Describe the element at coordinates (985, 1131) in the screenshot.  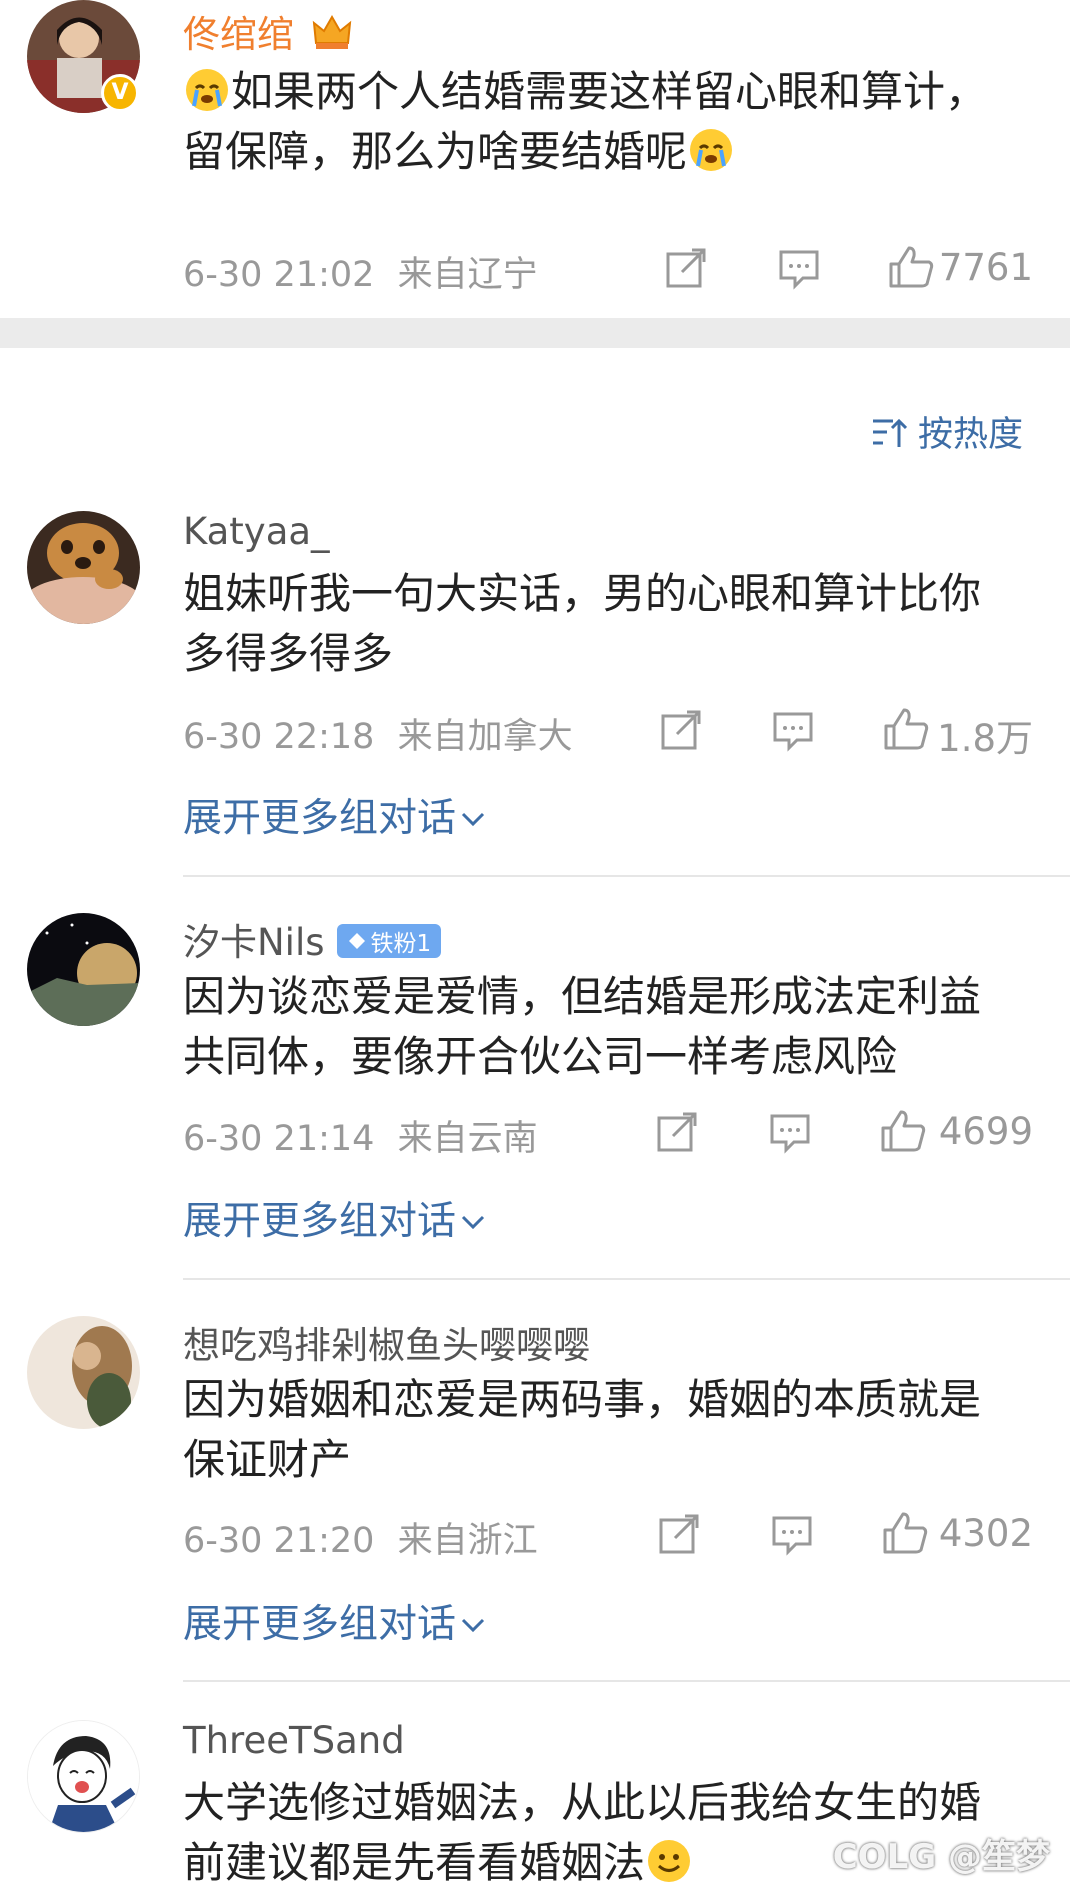
I see `like-count: 4699` at that location.